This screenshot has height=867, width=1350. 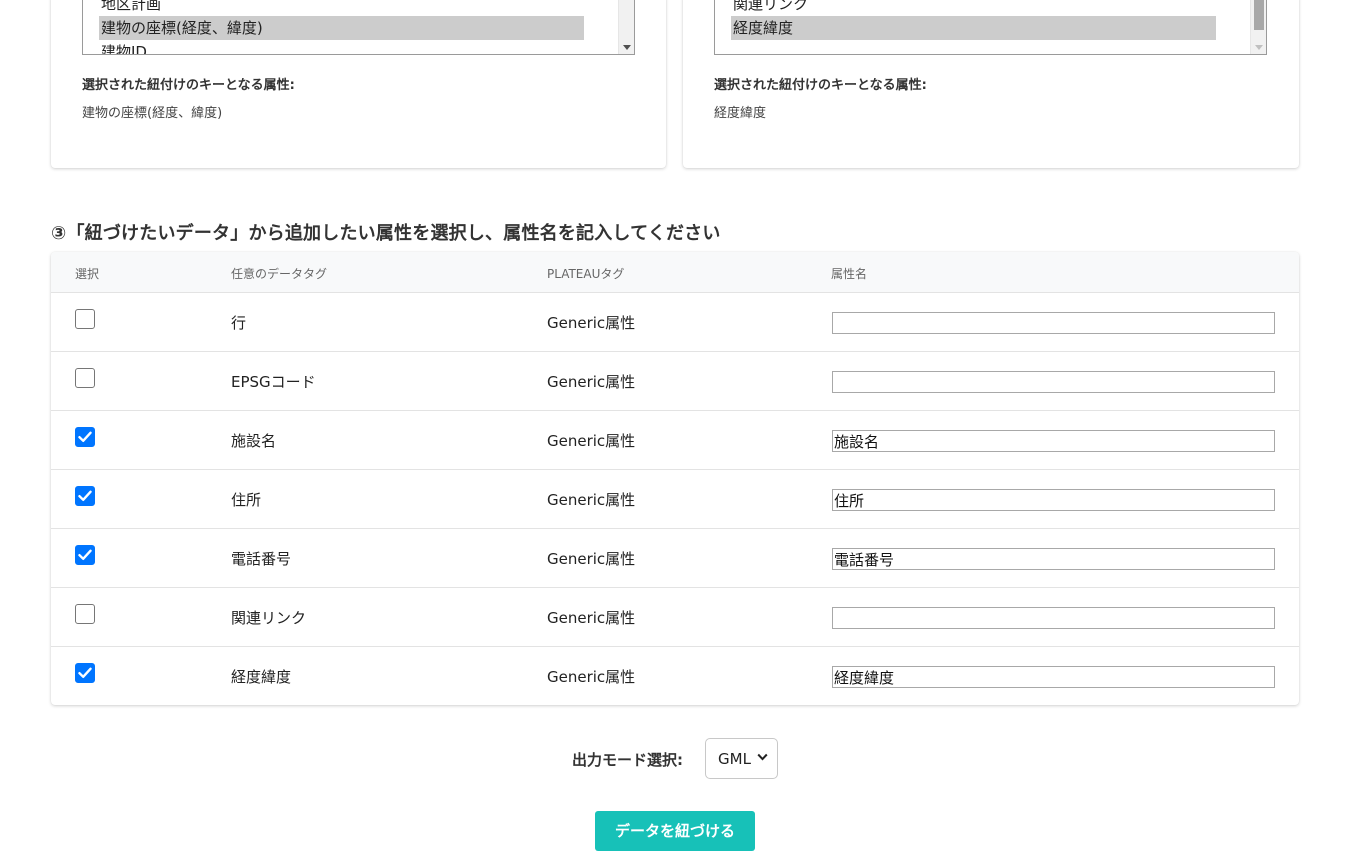 I want to click on key-attribute-value: 経度緯度, so click(x=740, y=113).